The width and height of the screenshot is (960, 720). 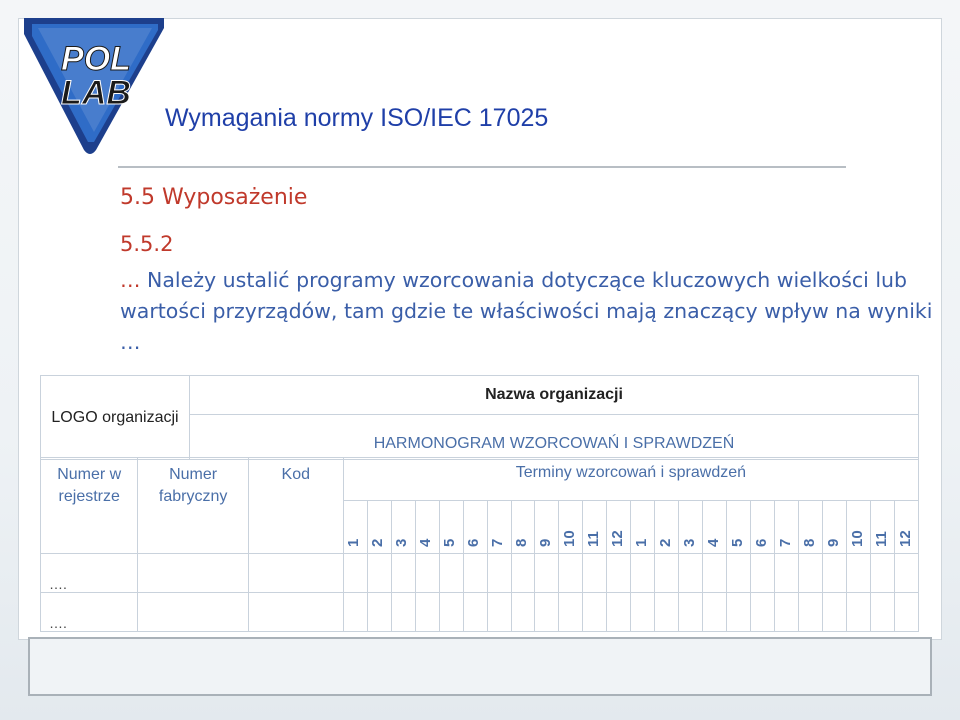 What do you see at coordinates (357, 118) in the screenshot?
I see `page-title: Wymagania normy ISO/IEC 17025` at bounding box center [357, 118].